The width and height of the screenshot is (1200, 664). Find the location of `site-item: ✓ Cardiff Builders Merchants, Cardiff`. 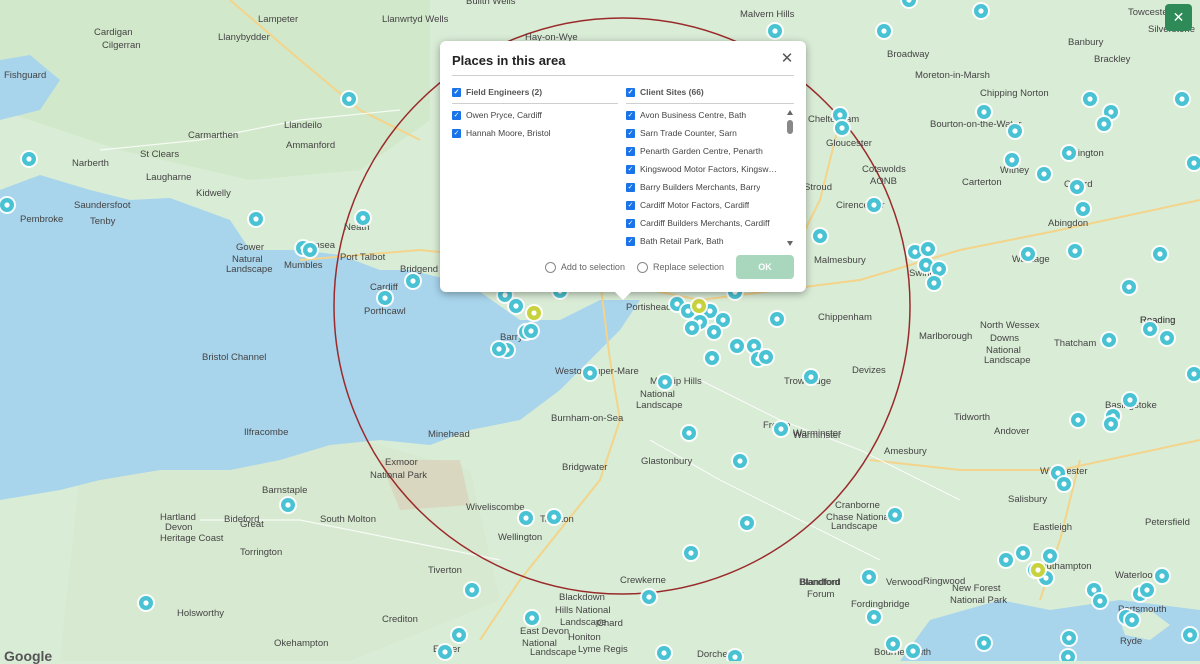

site-item: ✓ Cardiff Builders Merchants, Cardiff is located at coordinates (703, 223).